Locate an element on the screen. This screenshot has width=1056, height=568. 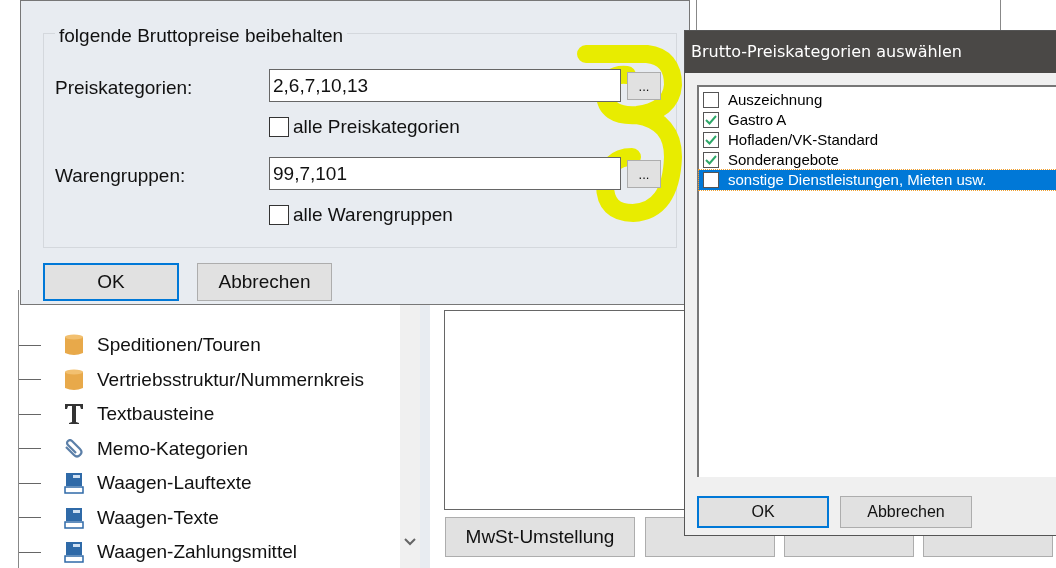
window-title: Brutto-Preiskategorien auswählen is located at coordinates (826, 52).